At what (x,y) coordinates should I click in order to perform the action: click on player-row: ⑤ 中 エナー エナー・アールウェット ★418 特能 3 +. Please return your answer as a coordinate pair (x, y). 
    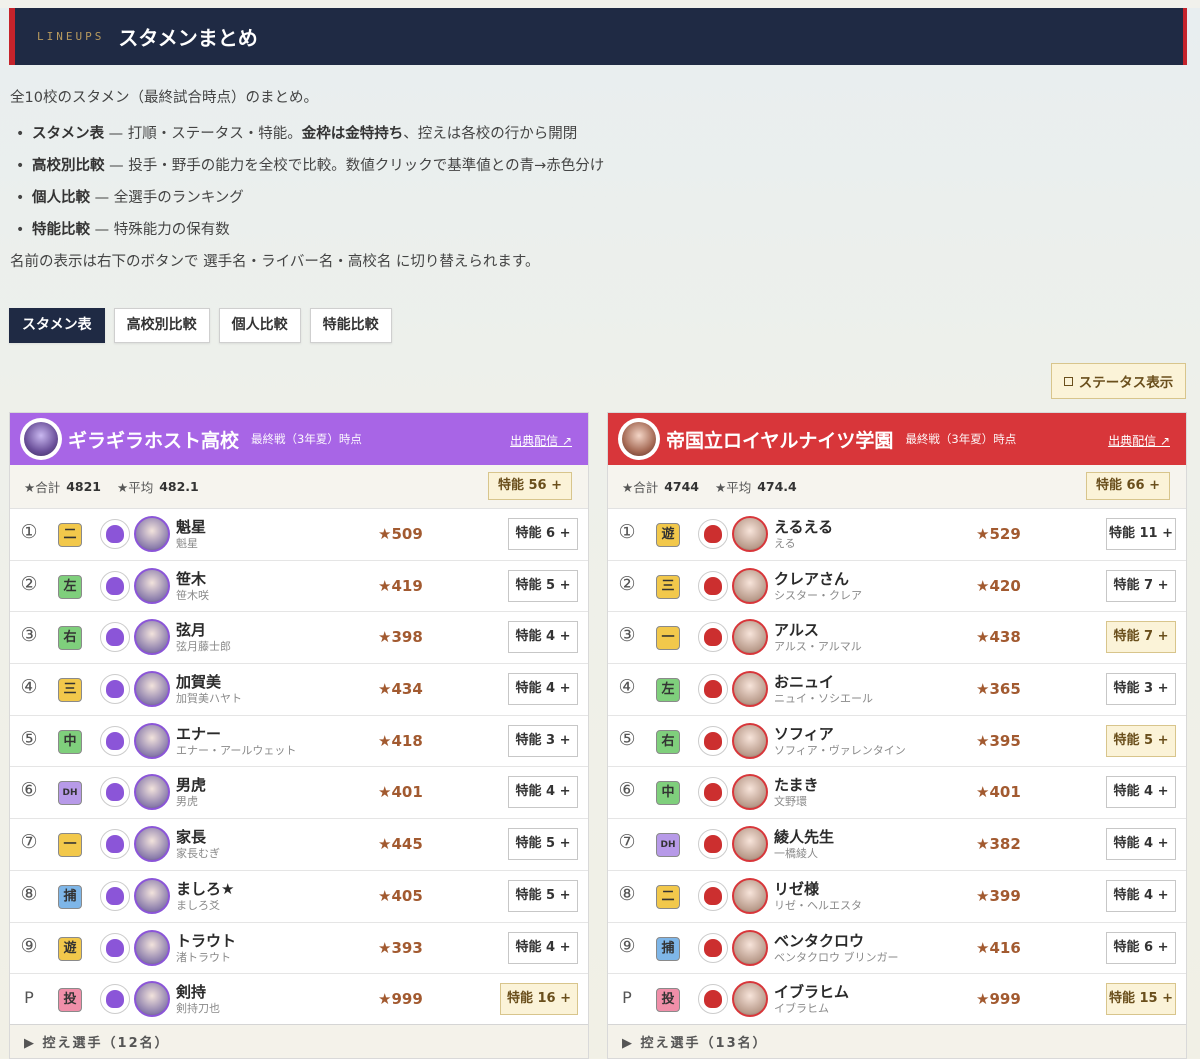
    Looking at the image, I should click on (299, 742).